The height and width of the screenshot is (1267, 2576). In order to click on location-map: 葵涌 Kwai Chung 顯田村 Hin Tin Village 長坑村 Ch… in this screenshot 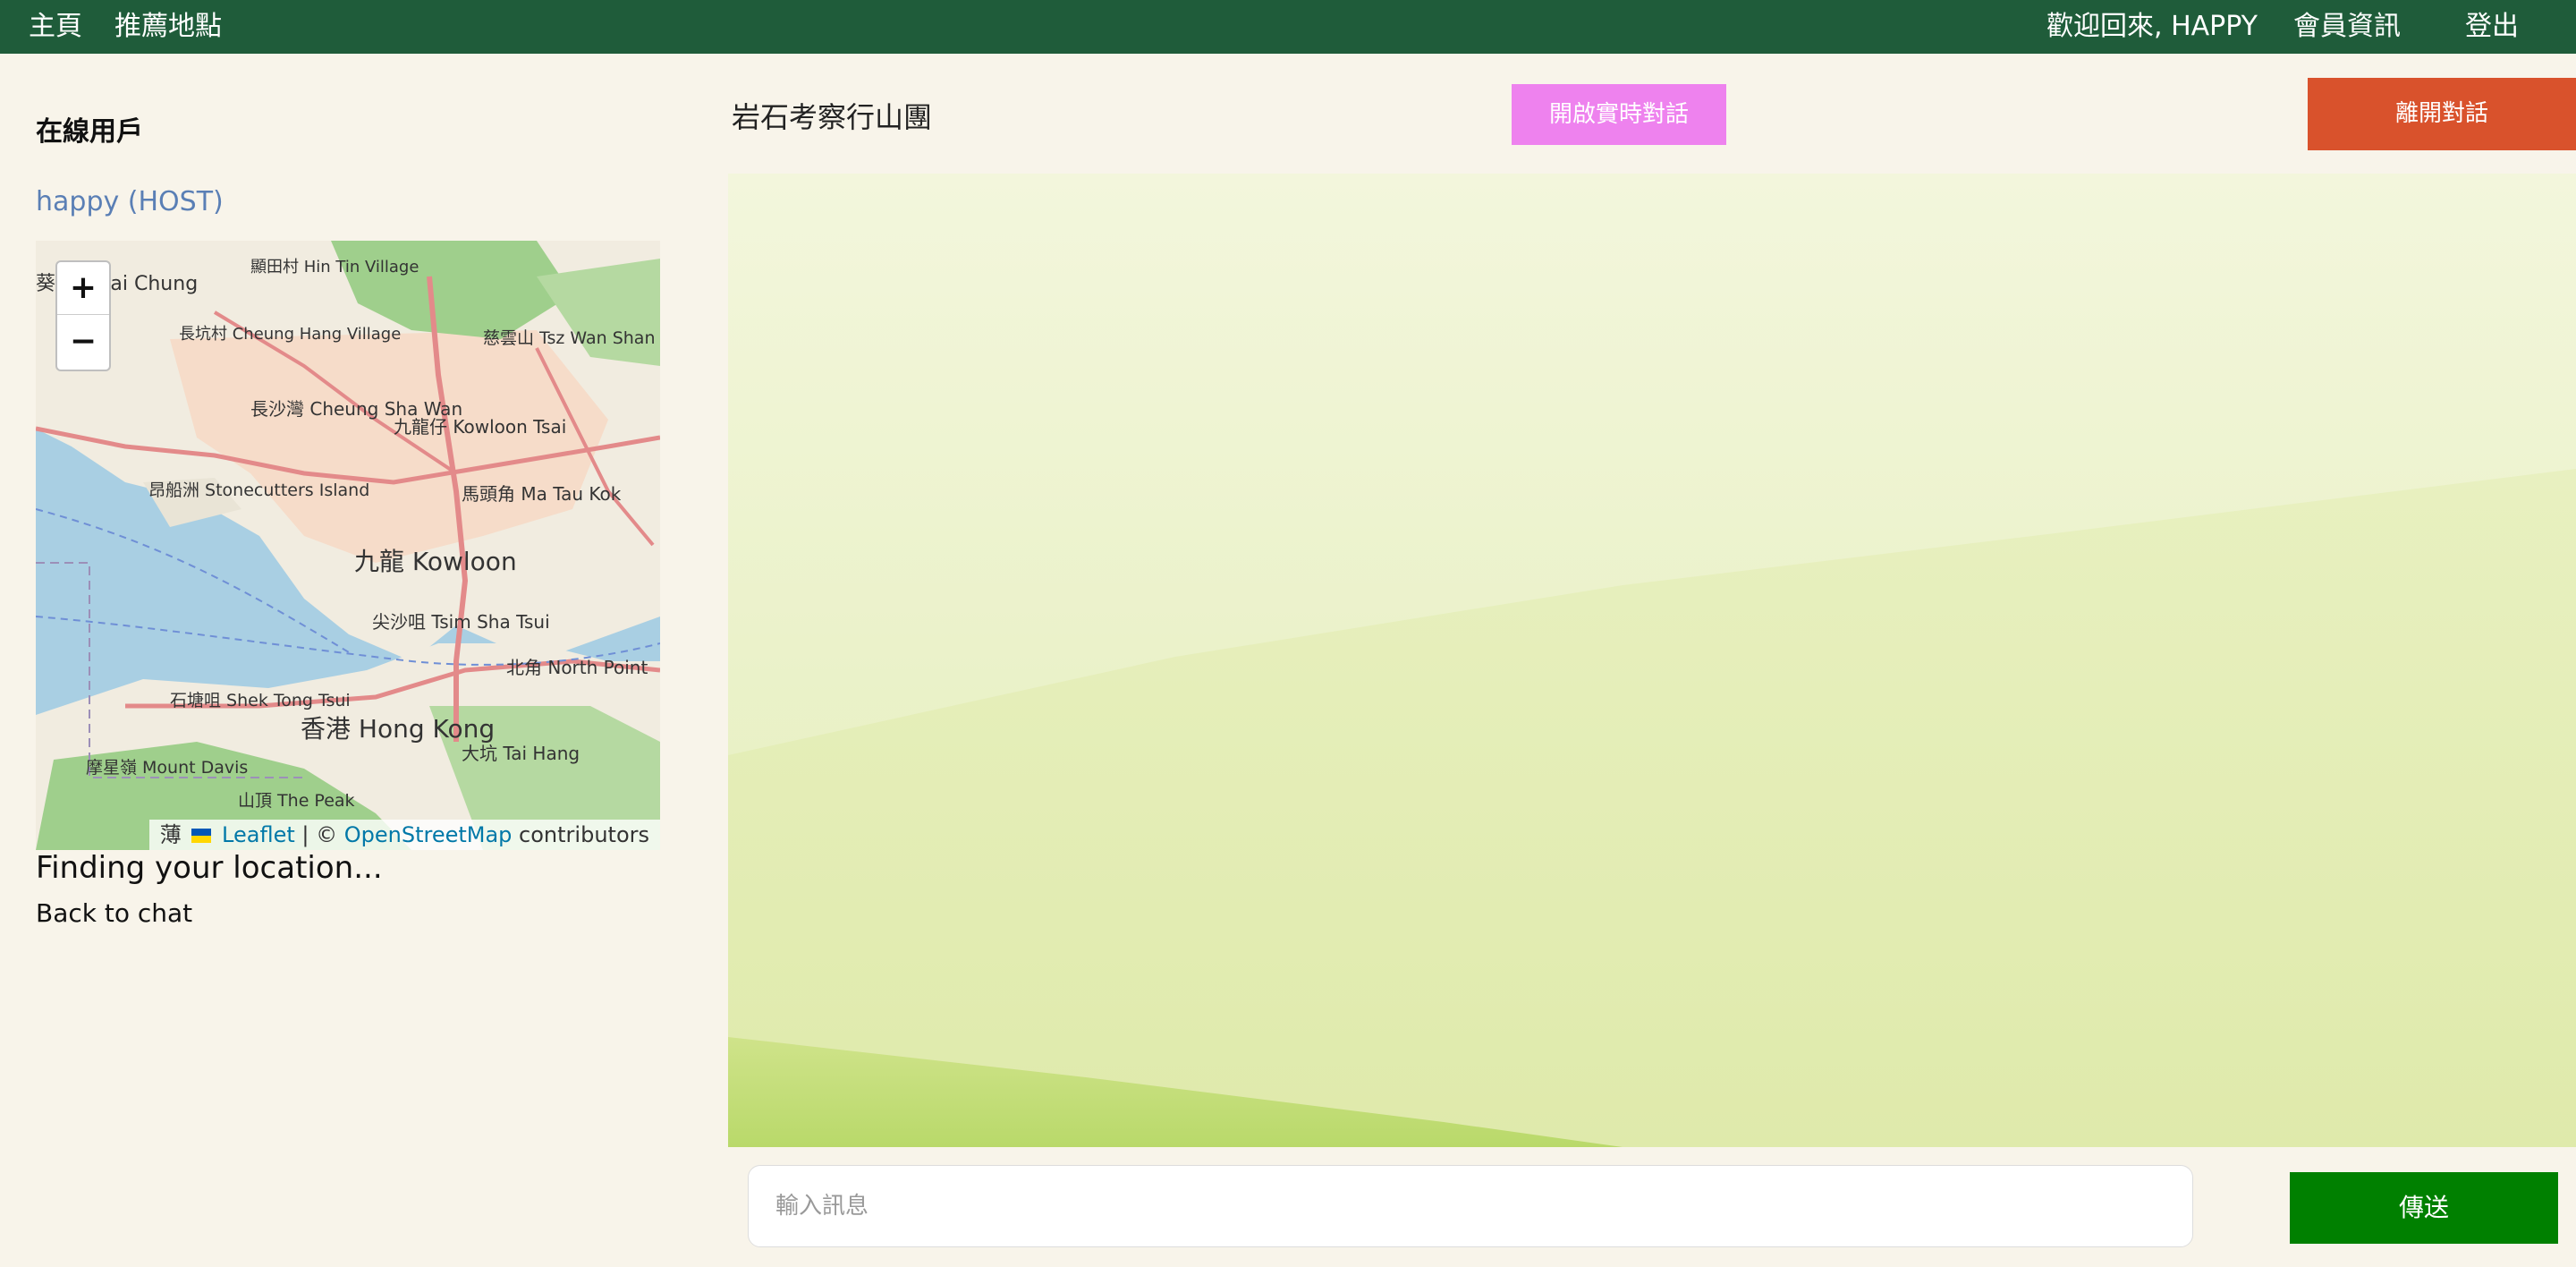, I will do `click(348, 545)`.